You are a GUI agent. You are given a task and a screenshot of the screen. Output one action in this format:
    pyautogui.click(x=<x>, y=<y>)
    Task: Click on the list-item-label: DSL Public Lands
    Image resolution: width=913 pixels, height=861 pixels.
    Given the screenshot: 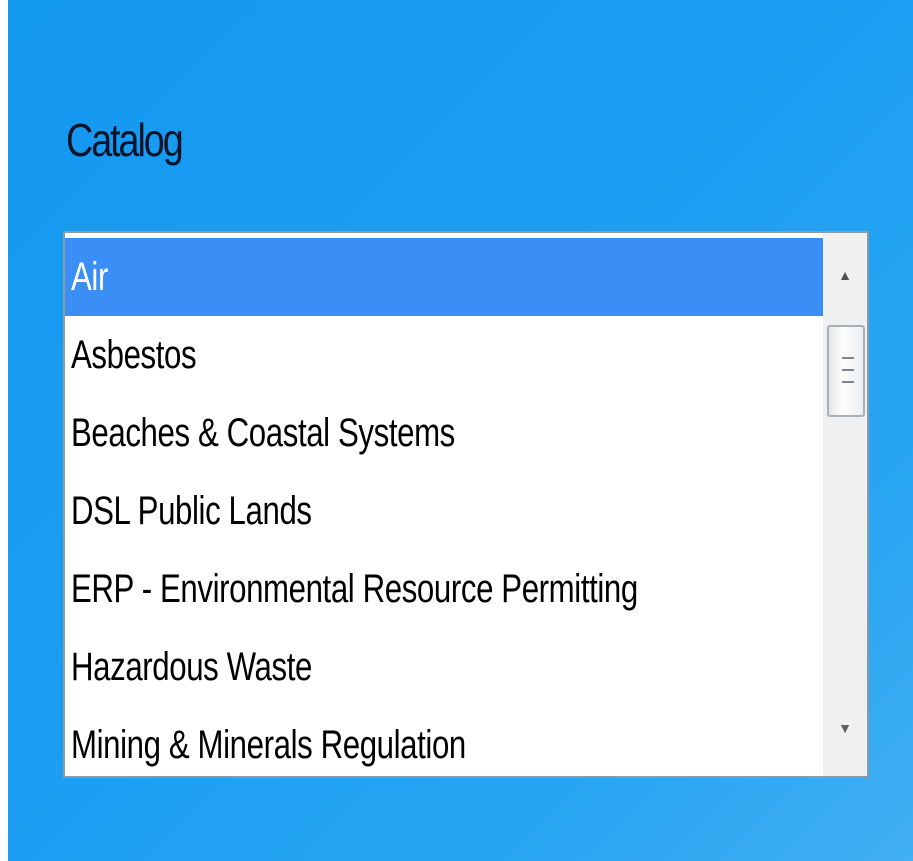 What is the action you would take?
    pyautogui.click(x=191, y=511)
    